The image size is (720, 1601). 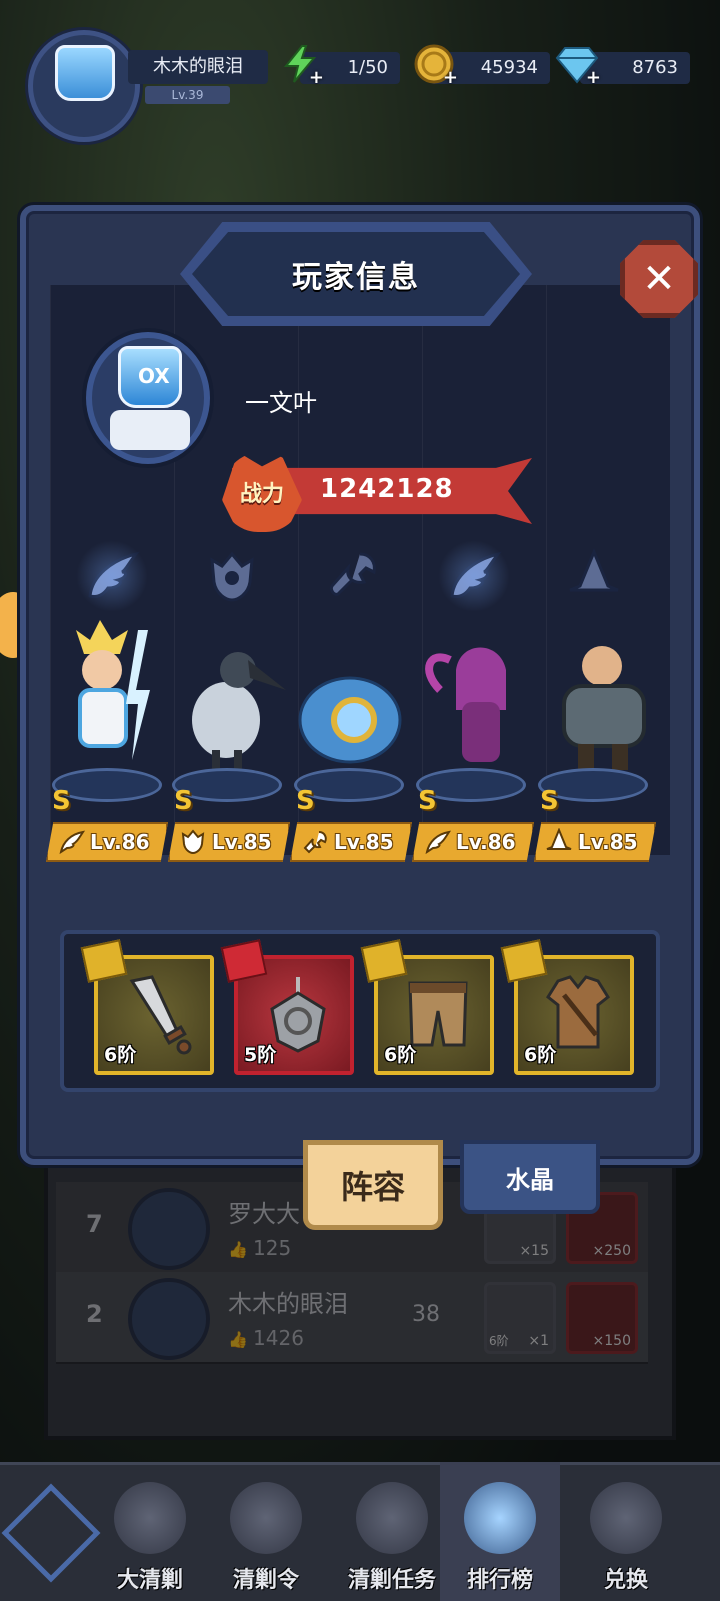 I want to click on player-name: 一文叶, so click(x=281, y=403).